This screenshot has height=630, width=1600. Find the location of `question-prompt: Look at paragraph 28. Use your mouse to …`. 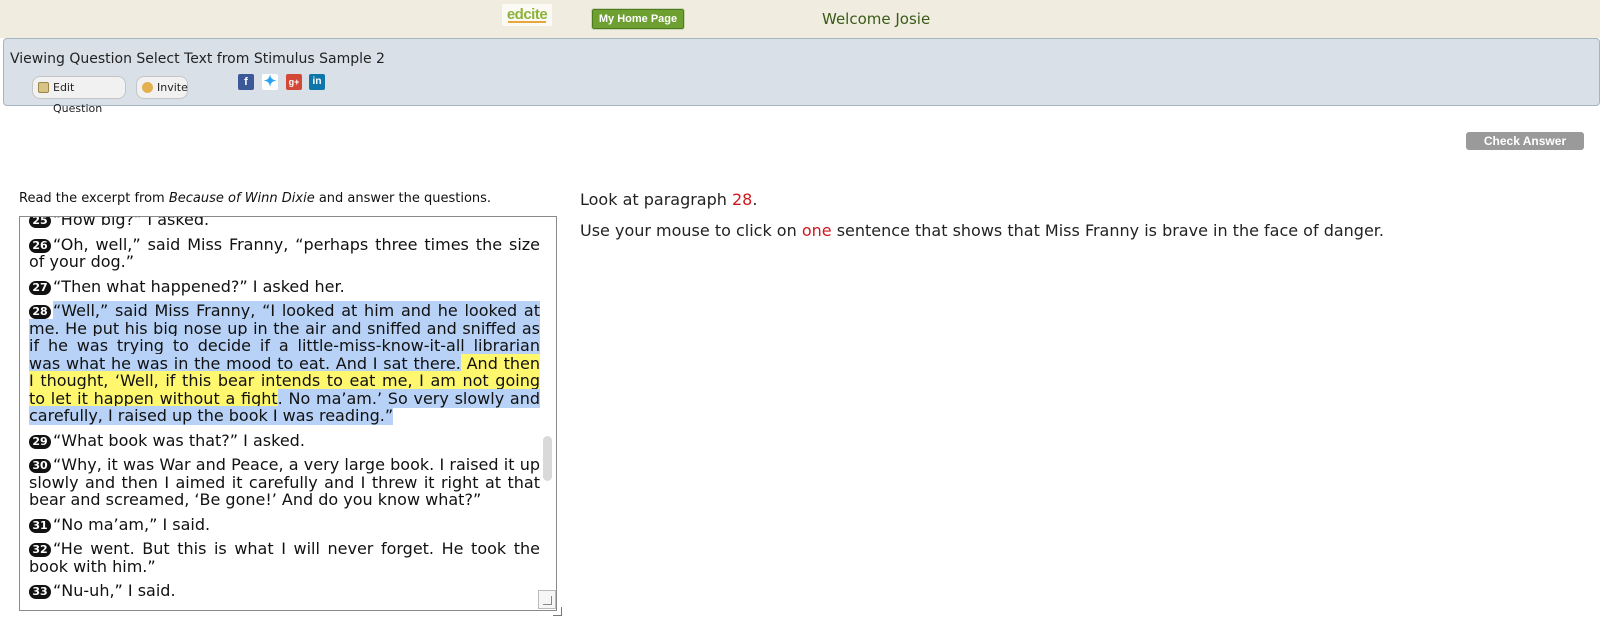

question-prompt: Look at paragraph 28. Use your mouse to … is located at coordinates (1060, 221).